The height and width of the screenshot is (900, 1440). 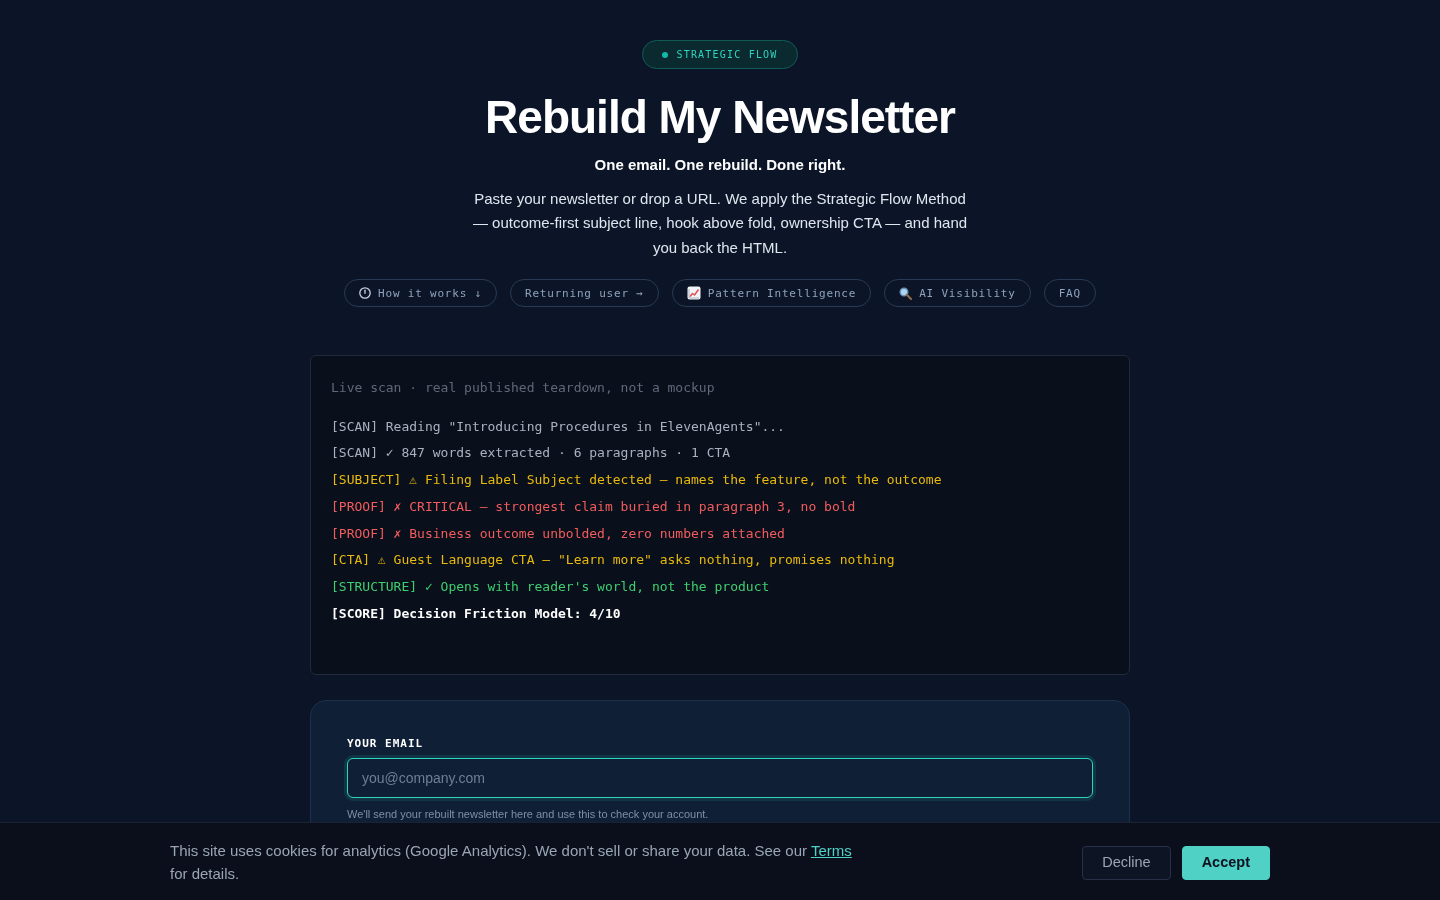 I want to click on tagline: One email. One rebuild. Done right., so click(x=720, y=164).